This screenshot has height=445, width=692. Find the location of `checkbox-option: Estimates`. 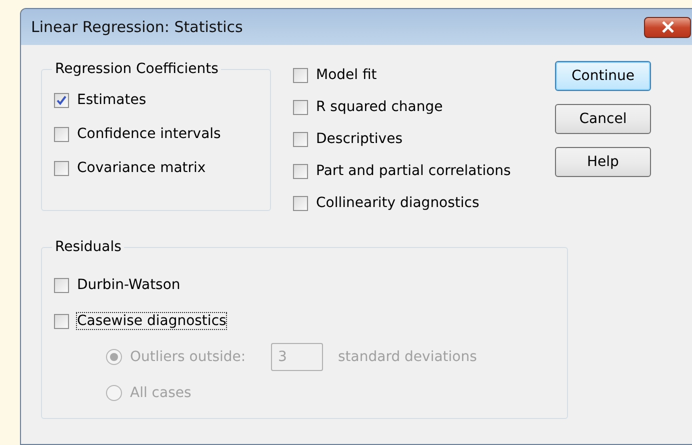

checkbox-option: Estimates is located at coordinates (162, 100).